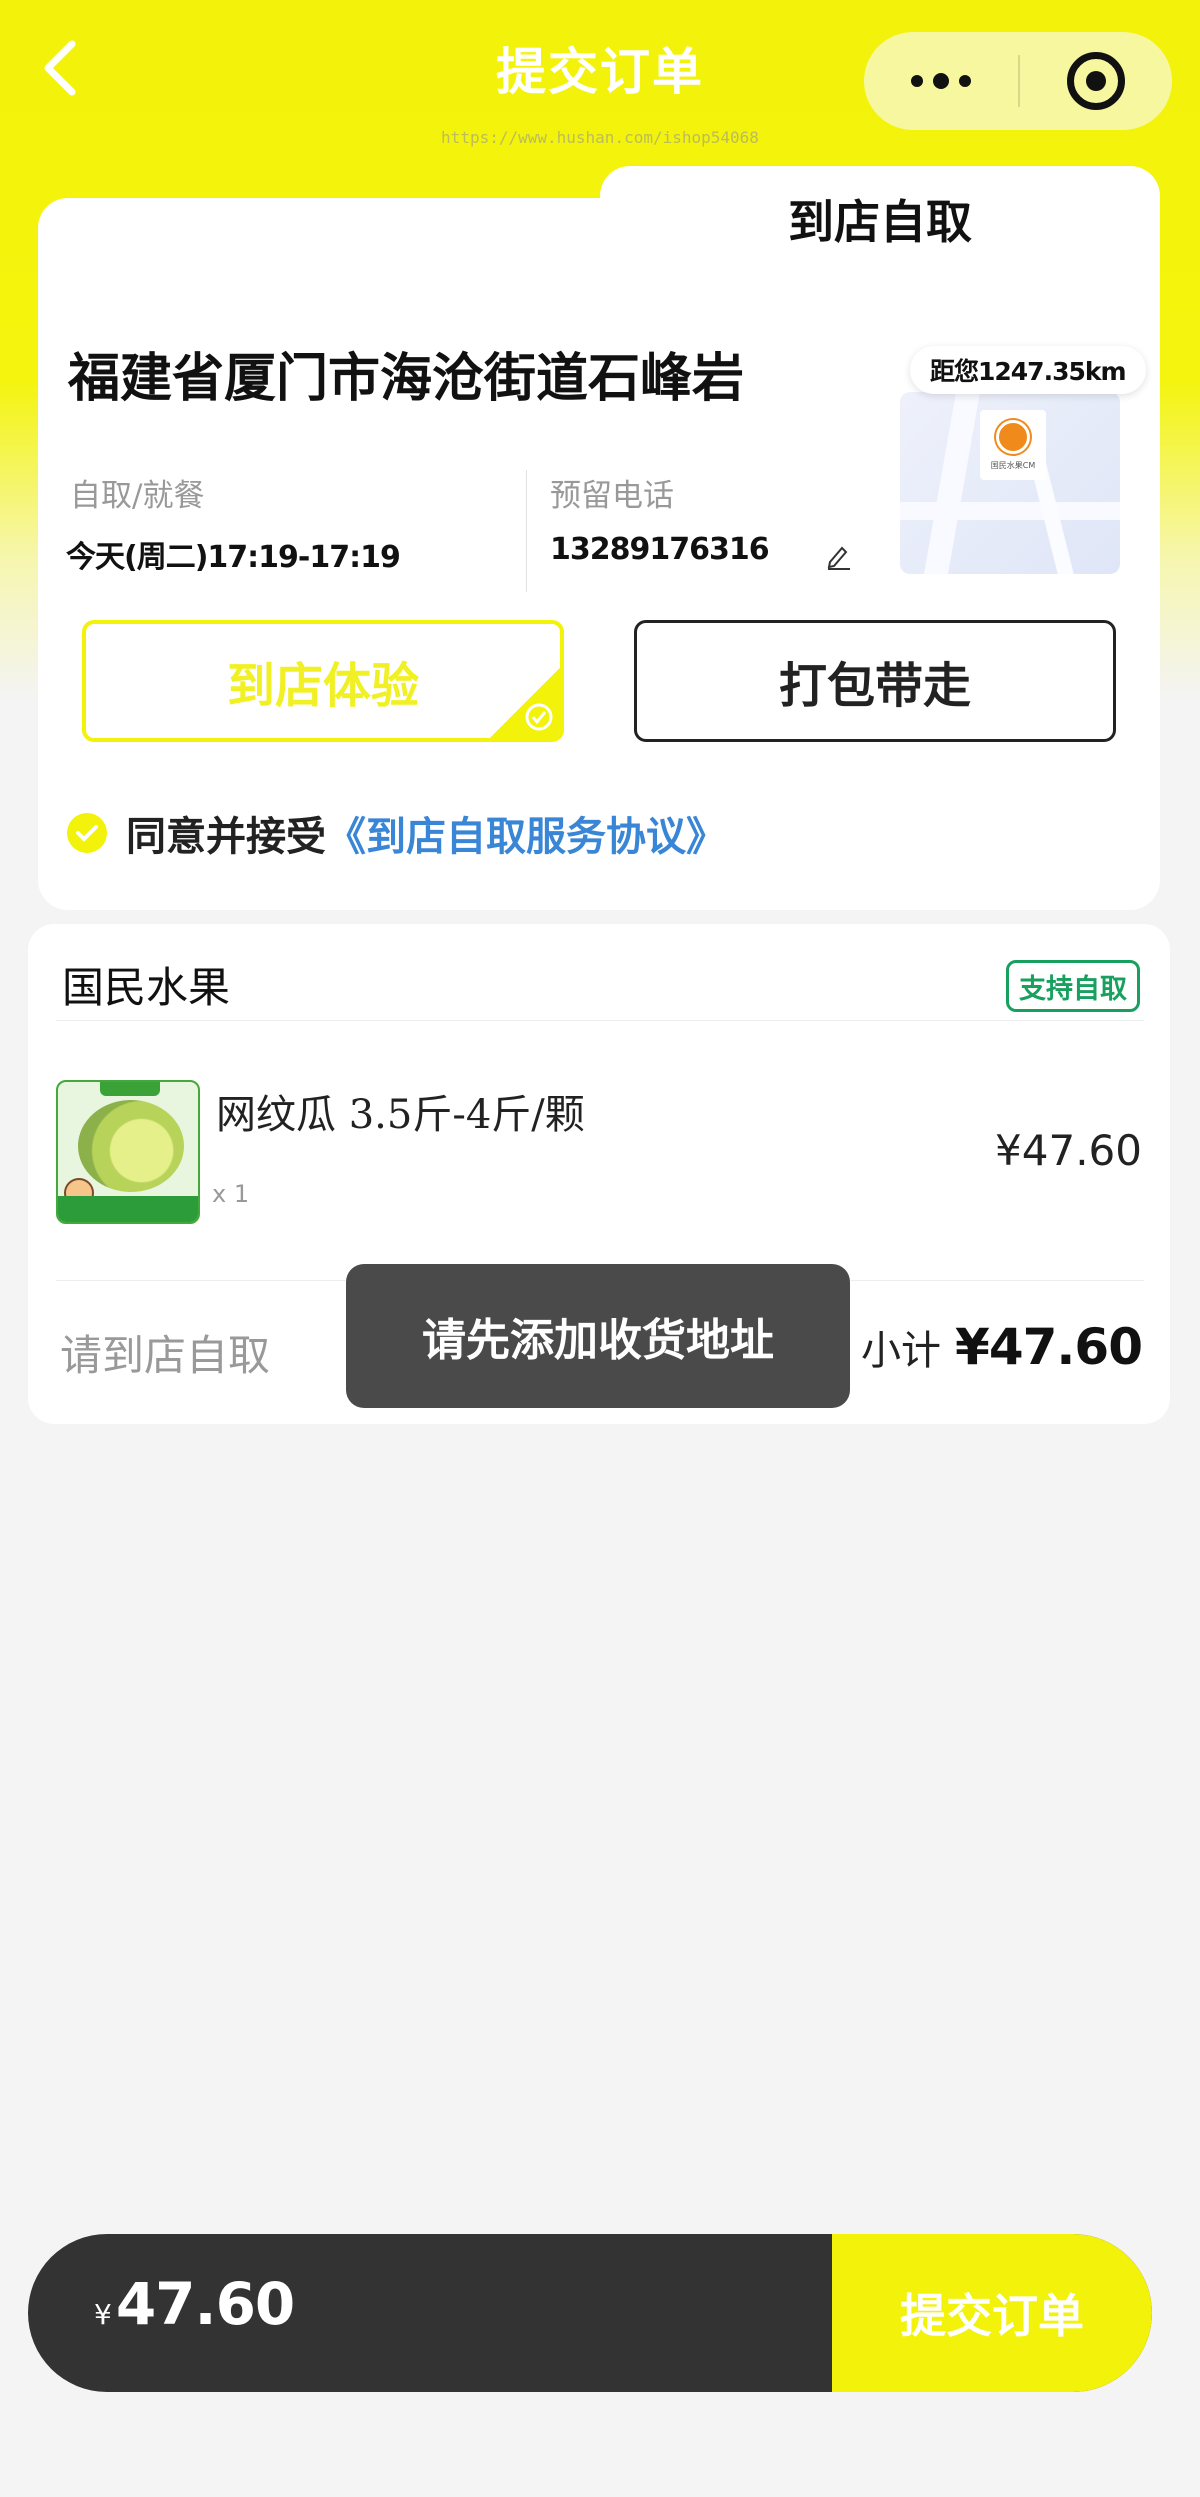  I want to click on pickup-time-label: 自取/就餐, so click(137, 496).